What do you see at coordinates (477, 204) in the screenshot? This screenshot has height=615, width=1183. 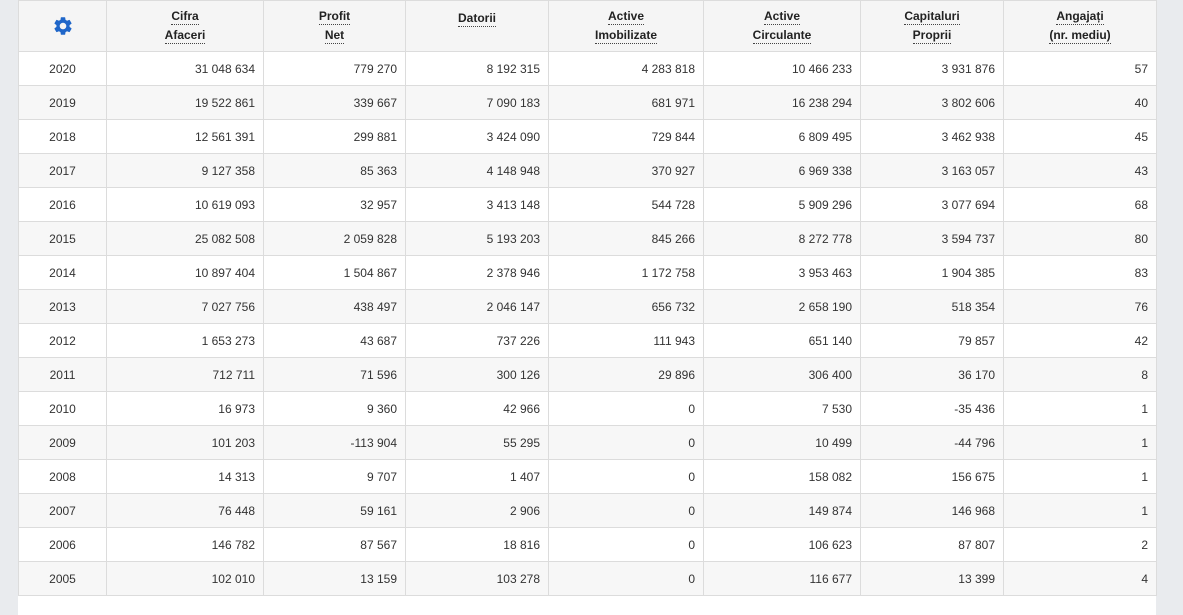 I see `cell-datorii: 3 413 148` at bounding box center [477, 204].